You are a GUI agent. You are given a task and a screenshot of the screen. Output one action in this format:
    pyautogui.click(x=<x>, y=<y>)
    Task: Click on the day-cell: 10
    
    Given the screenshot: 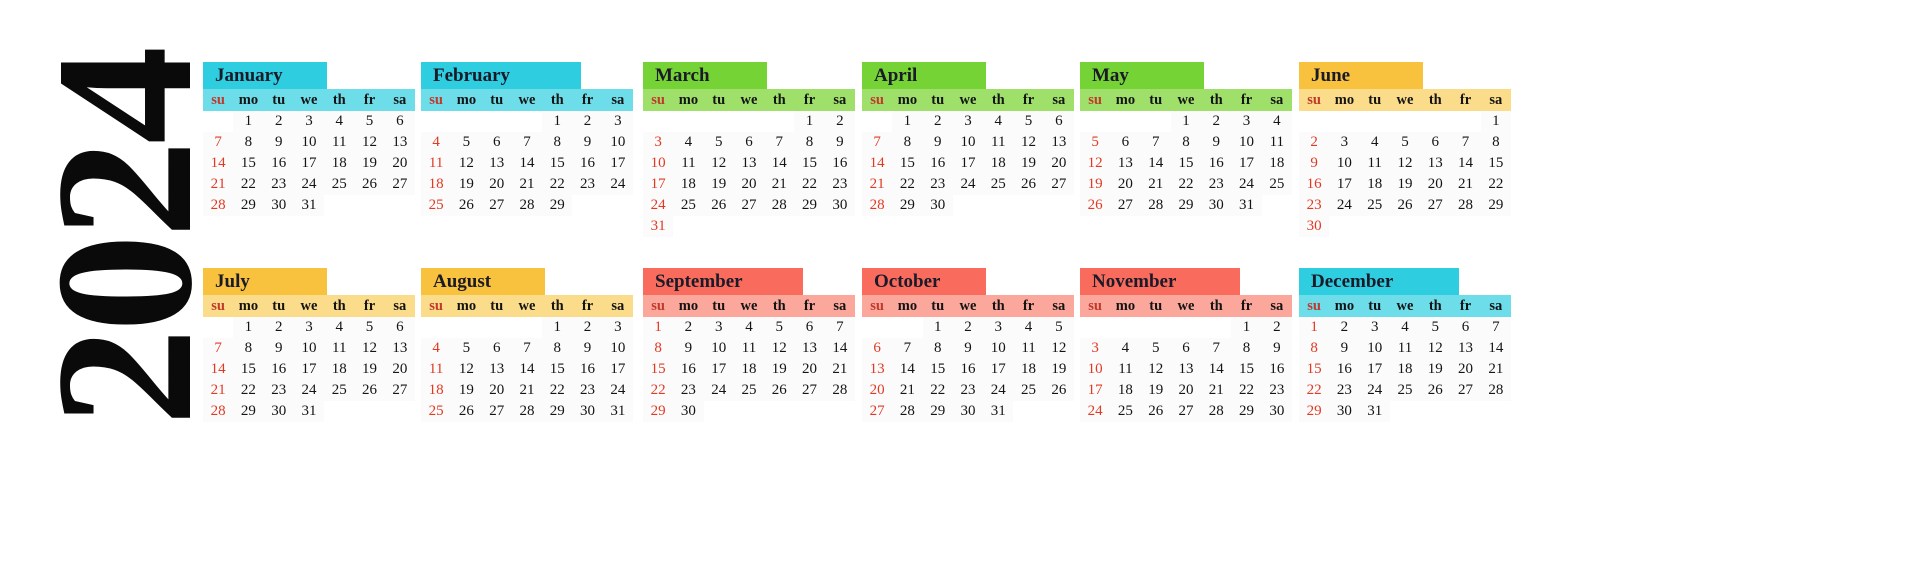 What is the action you would take?
    pyautogui.click(x=998, y=348)
    